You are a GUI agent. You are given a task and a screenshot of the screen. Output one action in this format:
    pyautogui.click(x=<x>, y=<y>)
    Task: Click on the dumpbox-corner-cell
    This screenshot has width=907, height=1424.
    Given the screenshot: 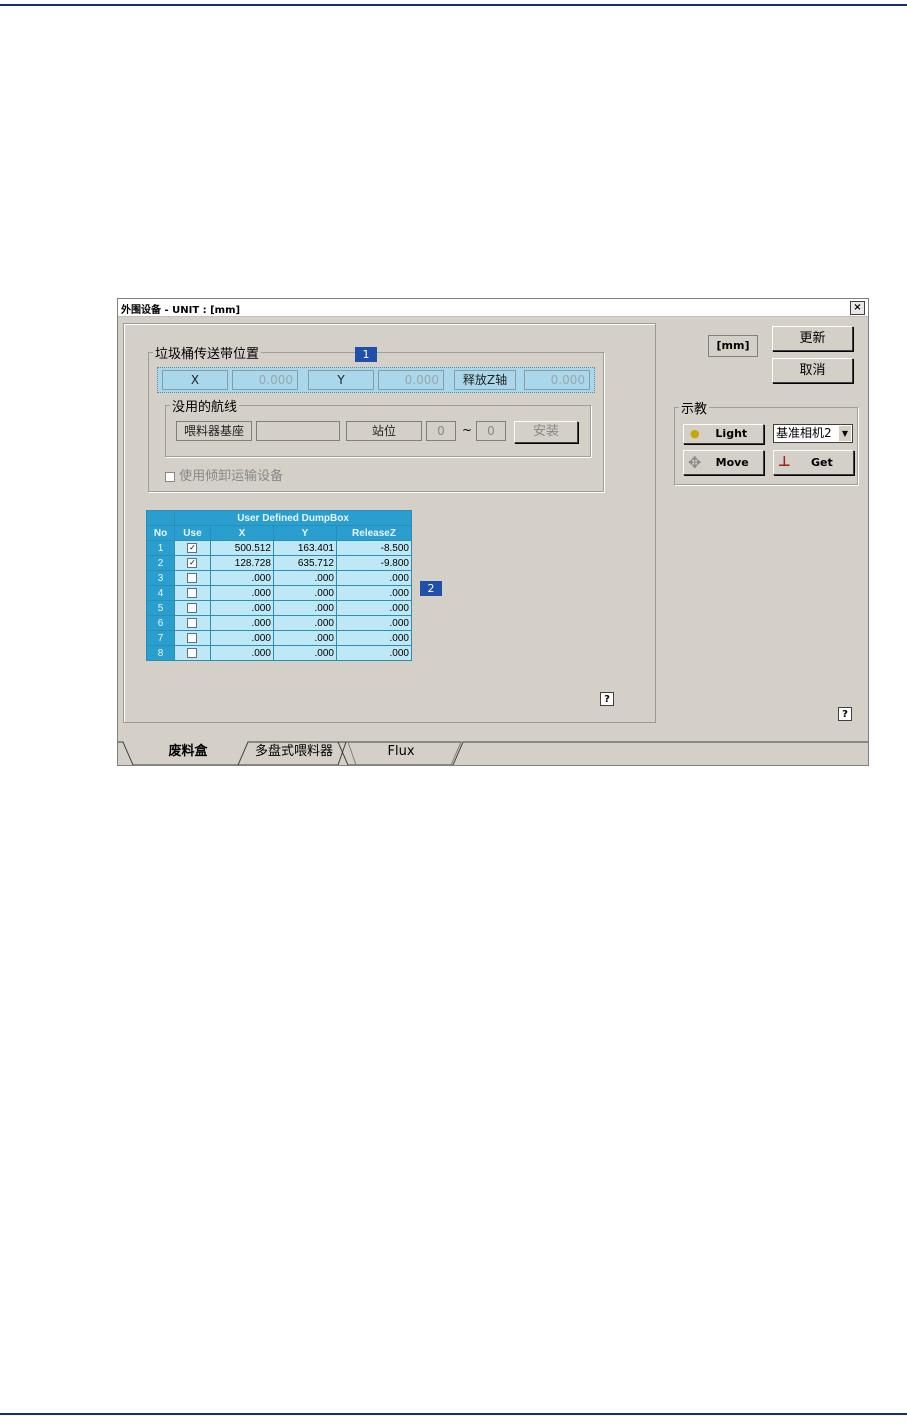 What is the action you would take?
    pyautogui.click(x=160, y=518)
    